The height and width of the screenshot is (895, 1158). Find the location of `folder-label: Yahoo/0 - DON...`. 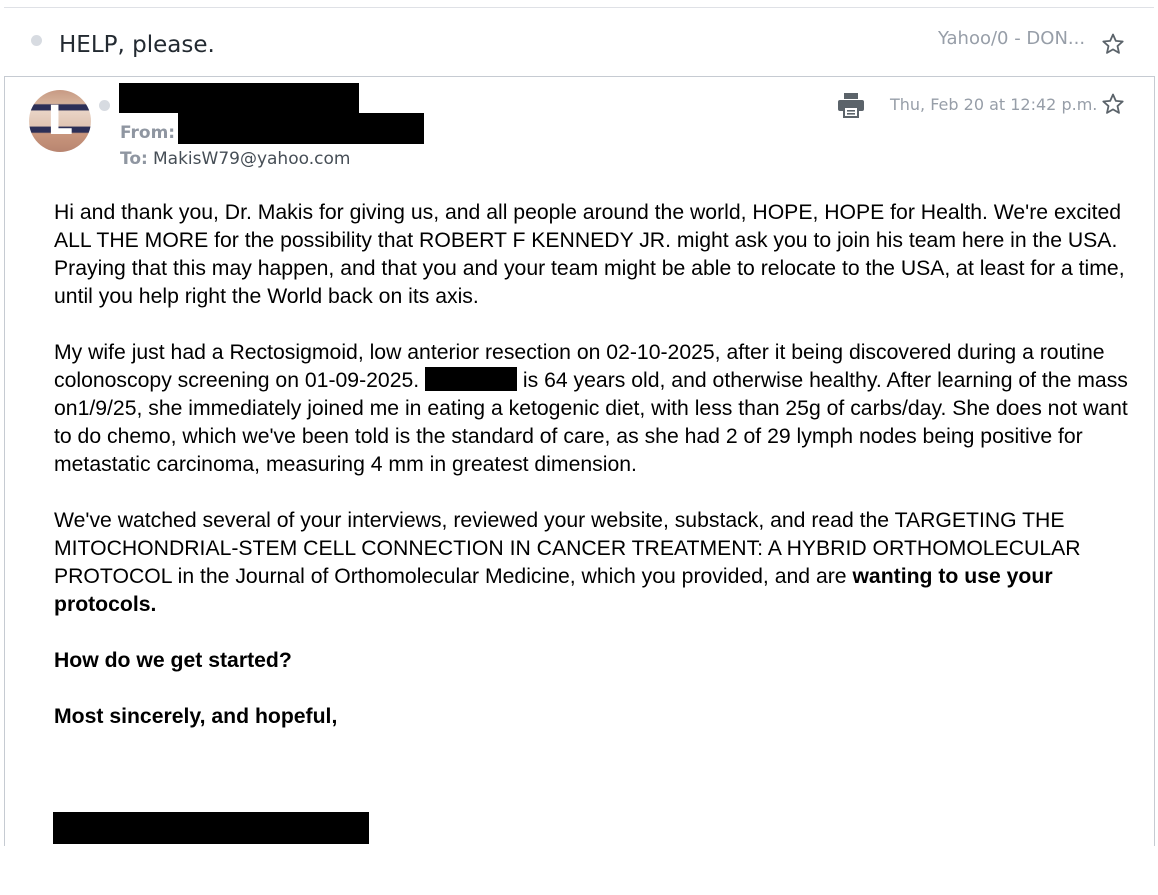

folder-label: Yahoo/0 - DON... is located at coordinates (1011, 38).